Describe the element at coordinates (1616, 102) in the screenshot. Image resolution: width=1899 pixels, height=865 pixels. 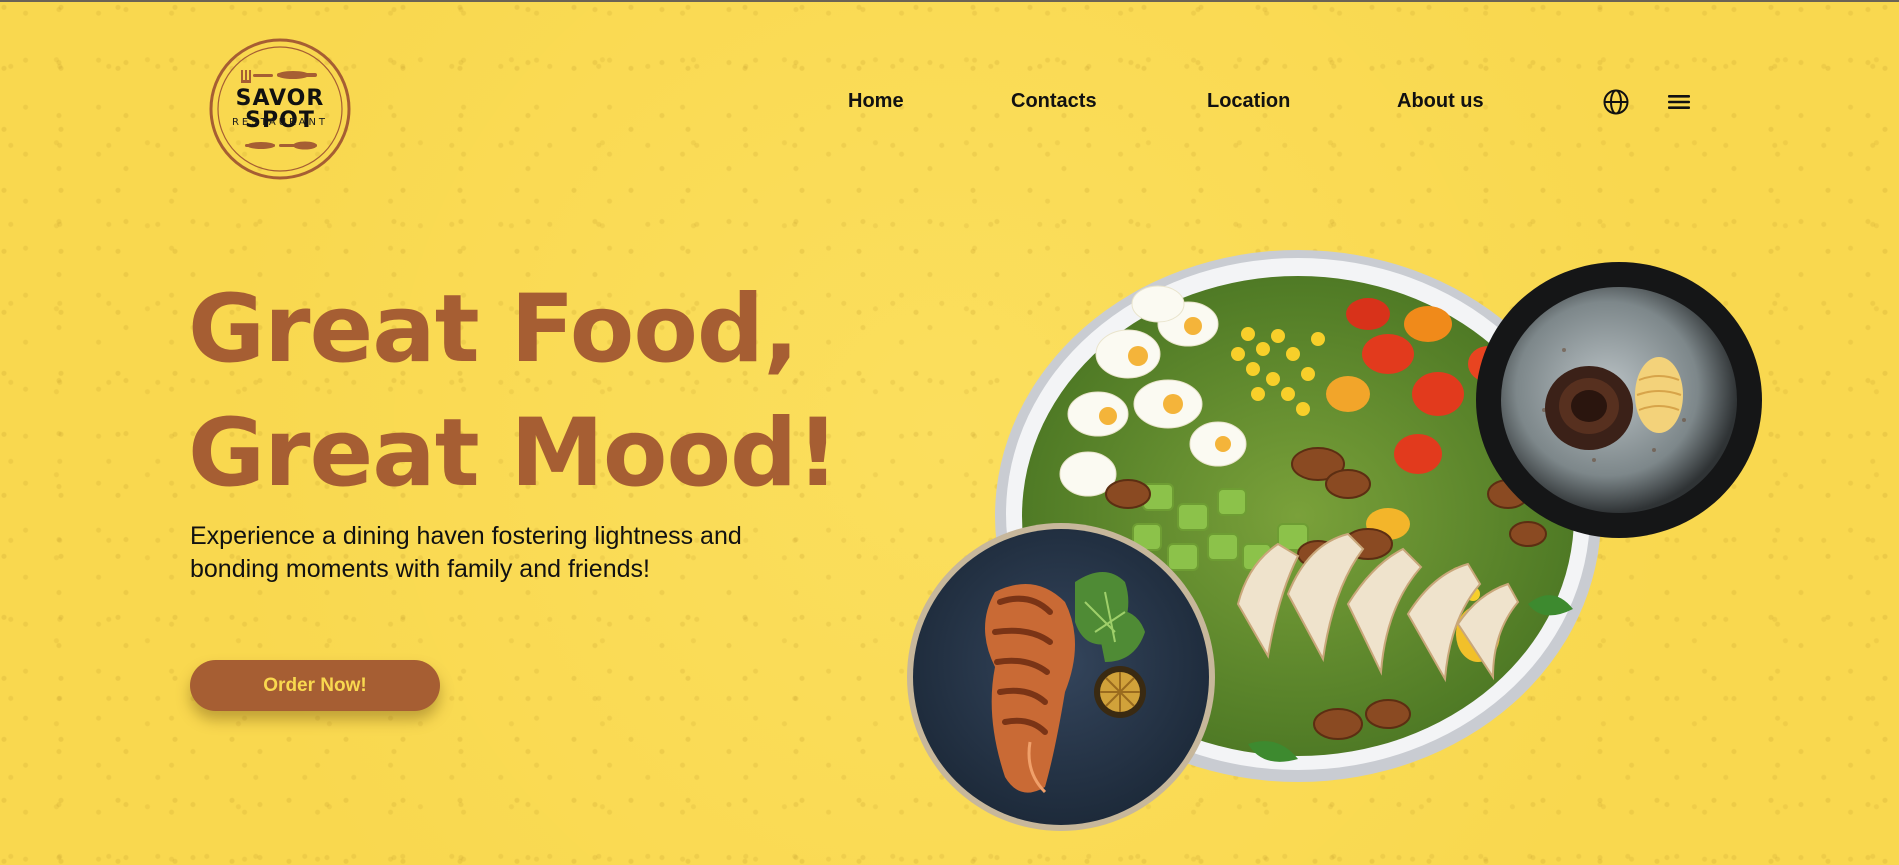
I see `globe-icon` at that location.